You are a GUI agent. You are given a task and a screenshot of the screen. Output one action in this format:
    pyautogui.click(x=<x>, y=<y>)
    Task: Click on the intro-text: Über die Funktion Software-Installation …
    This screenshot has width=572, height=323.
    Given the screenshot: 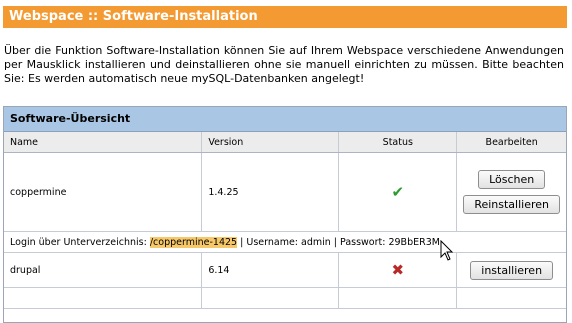 What is the action you would take?
    pyautogui.click(x=284, y=64)
    